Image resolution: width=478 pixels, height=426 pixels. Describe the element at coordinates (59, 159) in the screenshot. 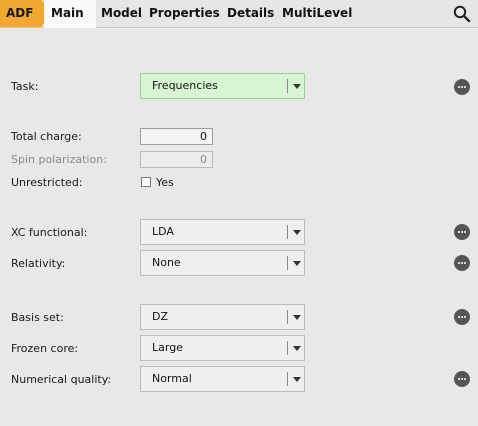

I see `spin-polarization-label: Spin polarization:` at that location.